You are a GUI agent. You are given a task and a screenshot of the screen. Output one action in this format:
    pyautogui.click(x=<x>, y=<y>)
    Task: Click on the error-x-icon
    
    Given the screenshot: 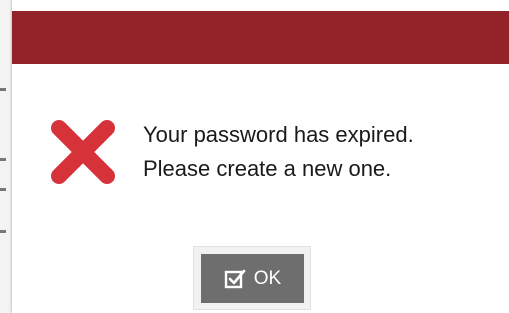 What is the action you would take?
    pyautogui.click(x=83, y=152)
    